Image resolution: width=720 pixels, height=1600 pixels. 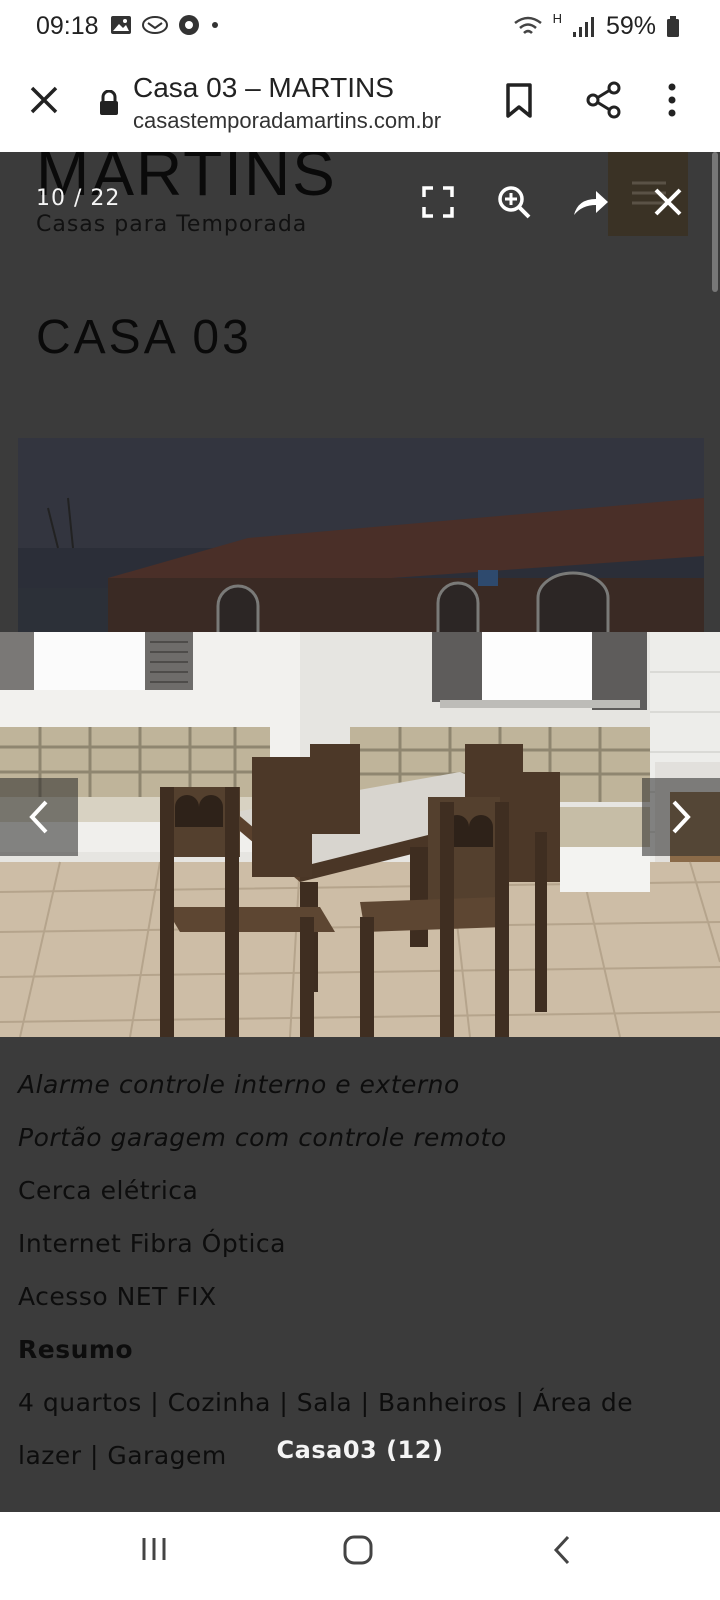 What do you see at coordinates (287, 121) in the screenshot?
I see `url-text: casastemporadamartins.com.br` at bounding box center [287, 121].